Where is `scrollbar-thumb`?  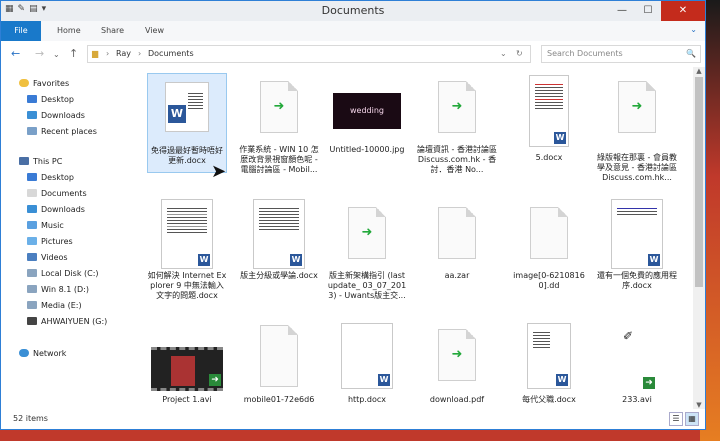
scrollbar-thumb is located at coordinates (699, 182).